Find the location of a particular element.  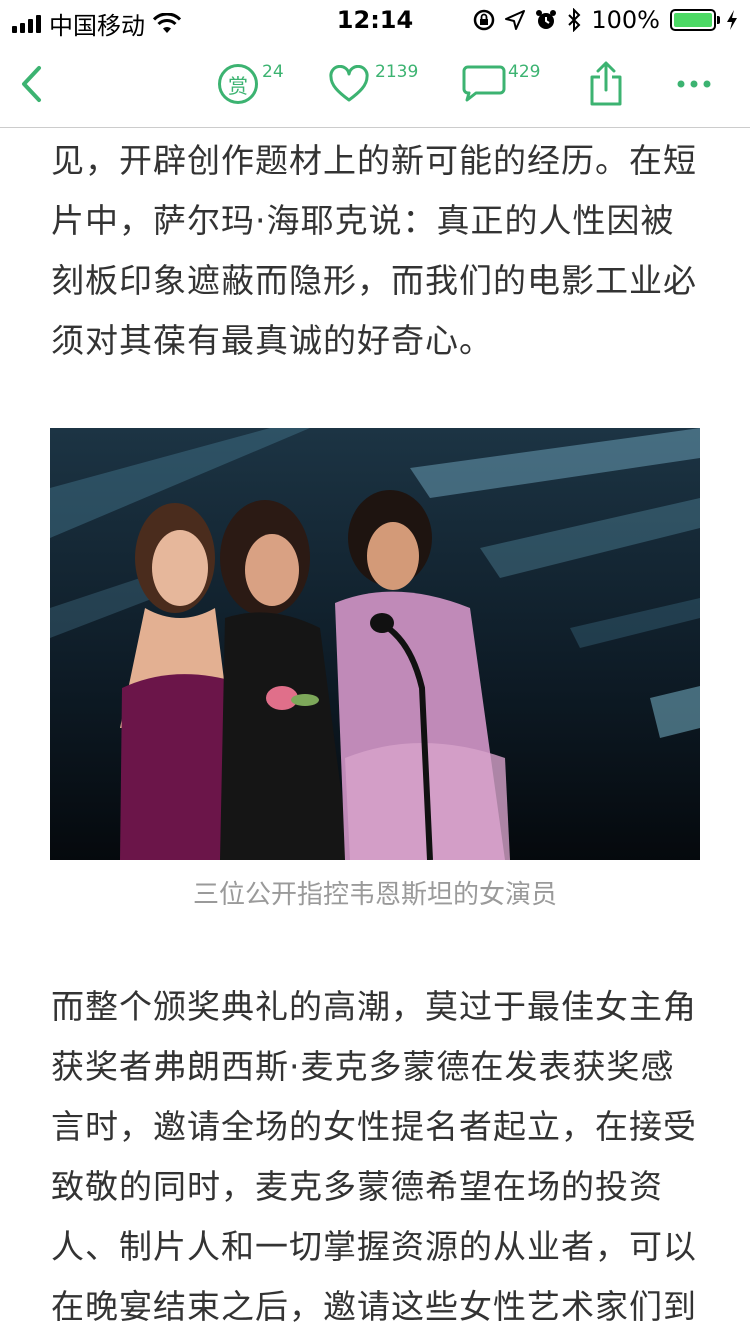

reward-button: 赏 is located at coordinates (238, 84).